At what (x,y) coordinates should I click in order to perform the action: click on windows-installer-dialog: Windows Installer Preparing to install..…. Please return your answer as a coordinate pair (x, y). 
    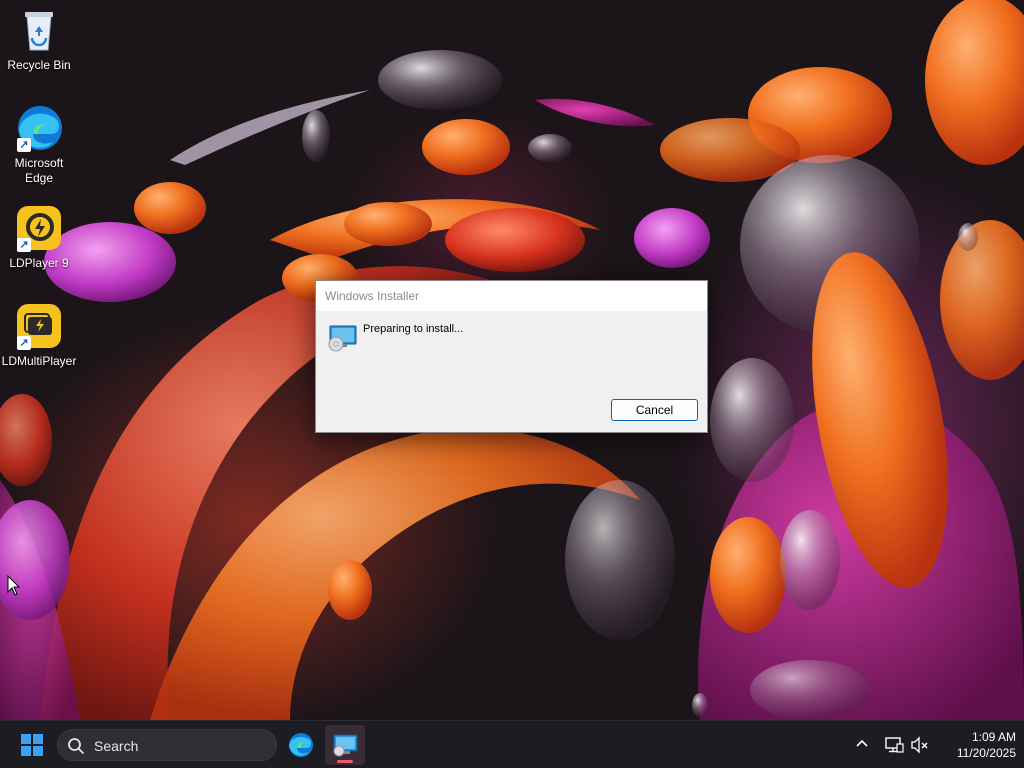
    Looking at the image, I should click on (511, 356).